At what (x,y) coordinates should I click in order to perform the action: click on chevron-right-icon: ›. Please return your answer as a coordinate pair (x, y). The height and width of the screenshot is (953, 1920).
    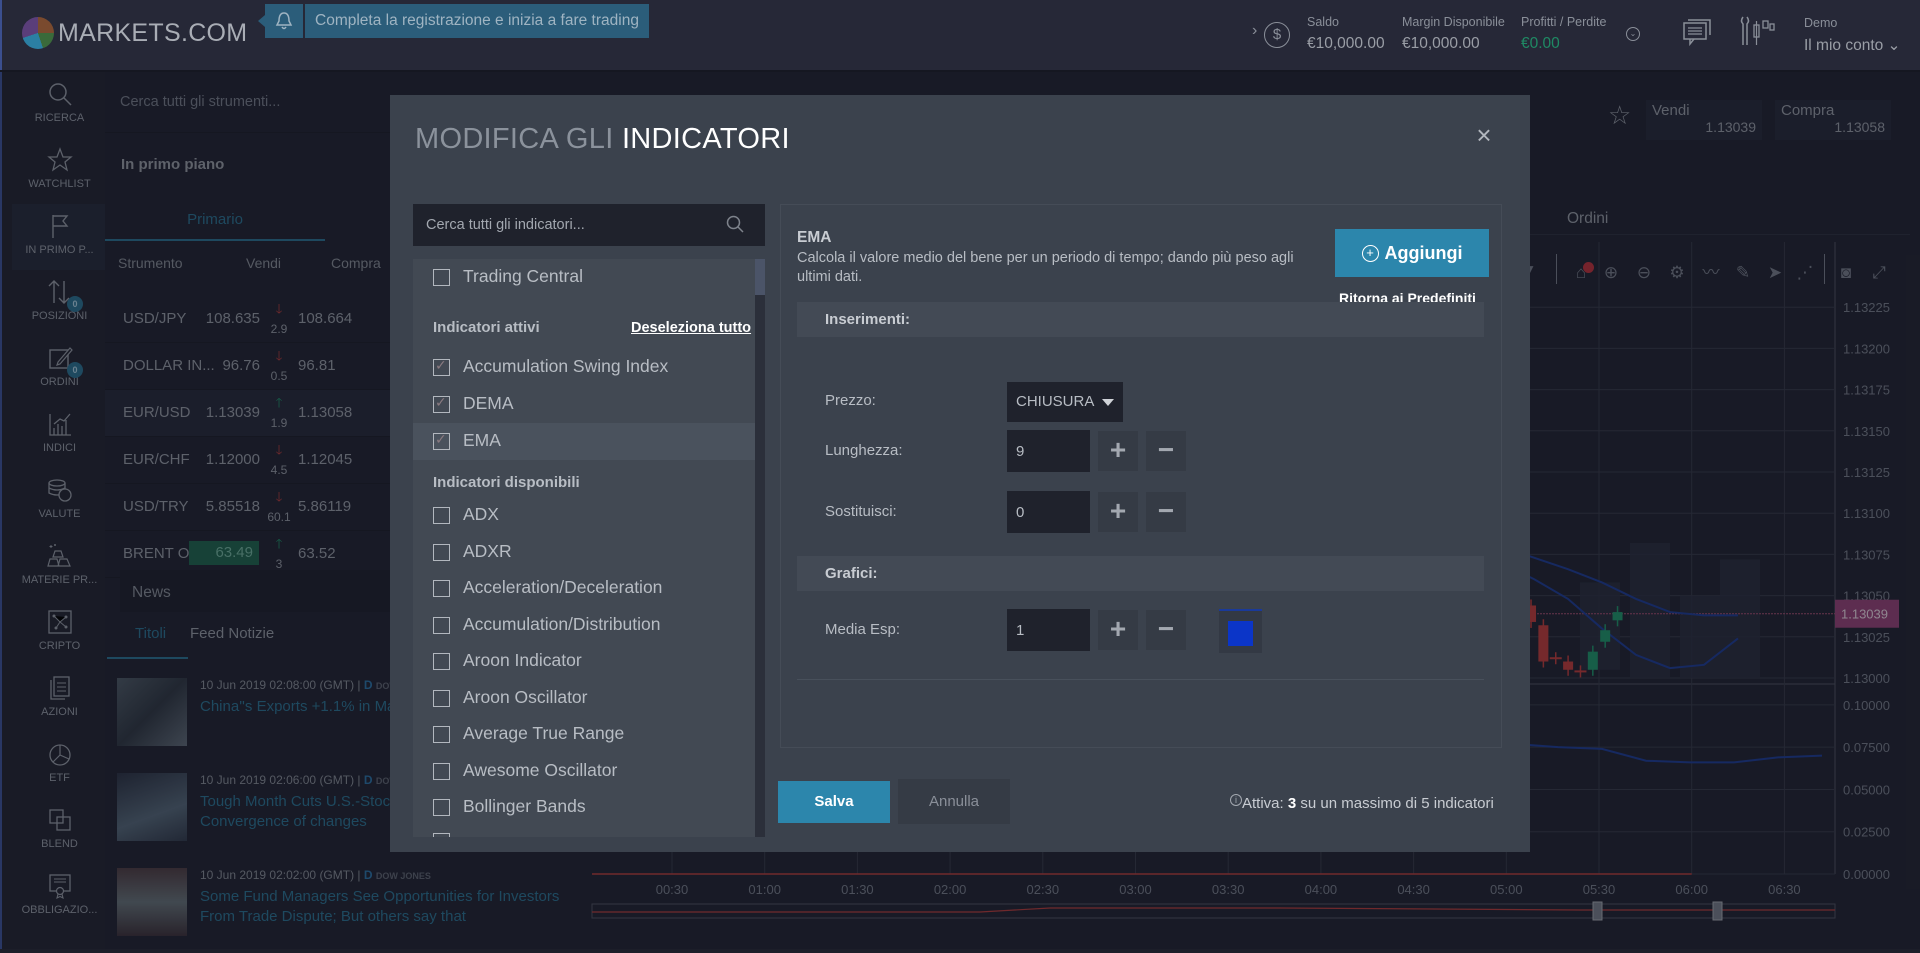
    Looking at the image, I should click on (1254, 31).